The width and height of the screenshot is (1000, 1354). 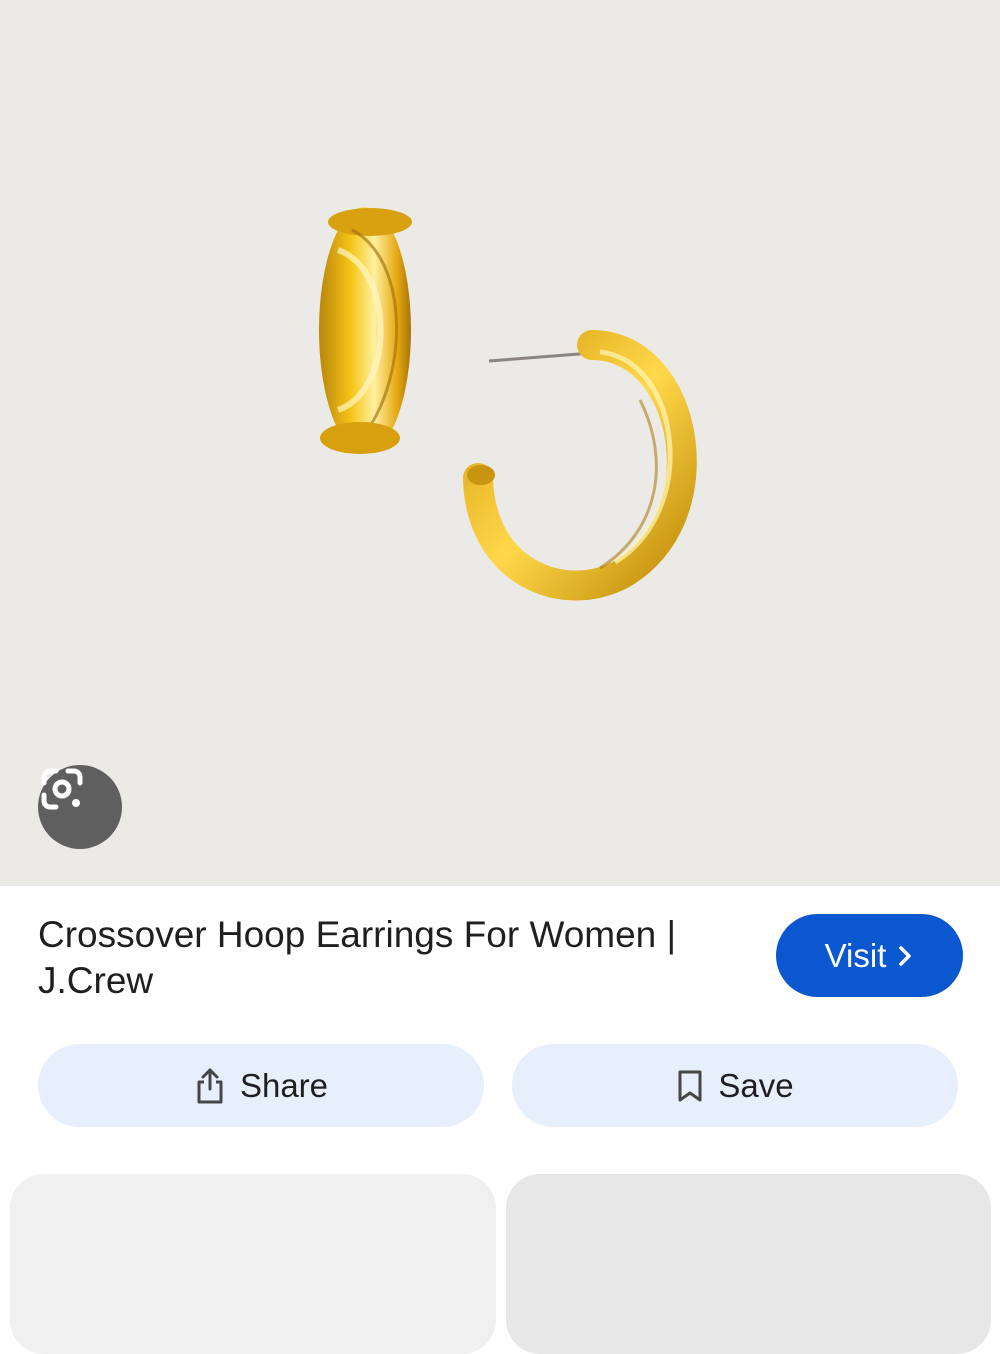 I want to click on save-button: Save, so click(x=735, y=1085).